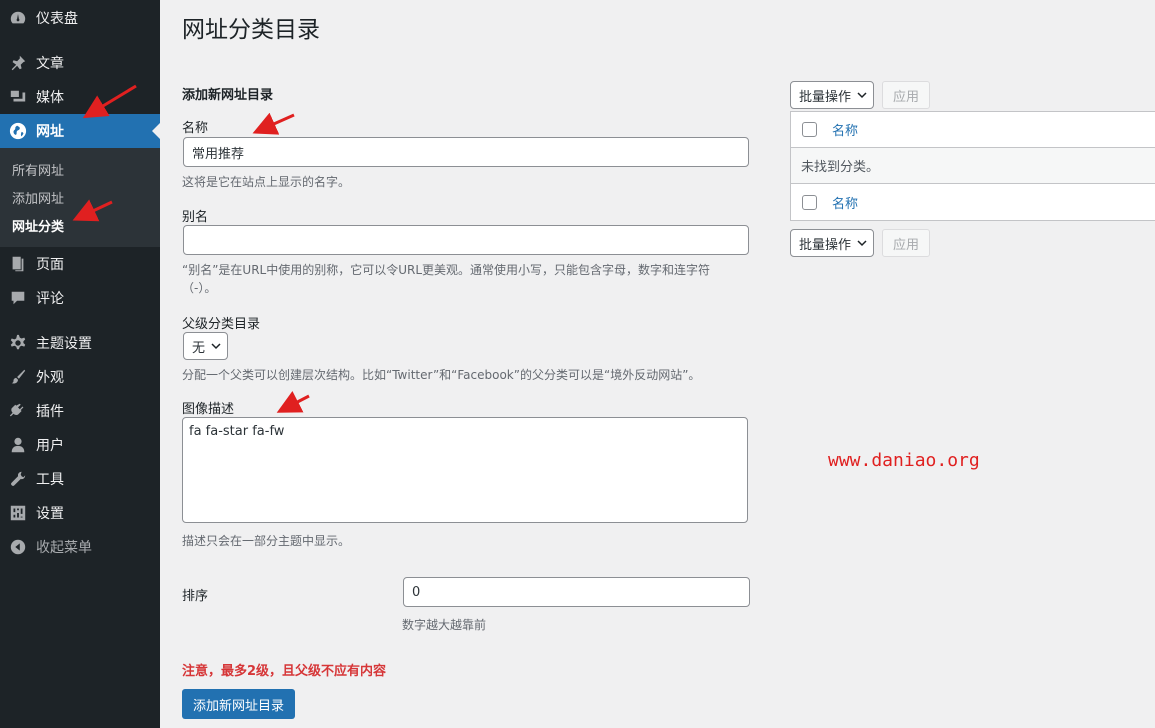  What do you see at coordinates (273, 123) in the screenshot?
I see `arrow-to-name-label` at bounding box center [273, 123].